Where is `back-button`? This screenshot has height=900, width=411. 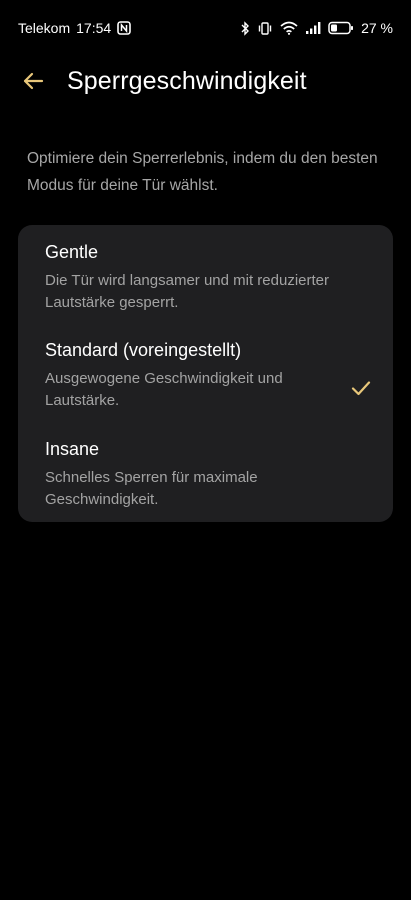
back-button is located at coordinates (33, 81).